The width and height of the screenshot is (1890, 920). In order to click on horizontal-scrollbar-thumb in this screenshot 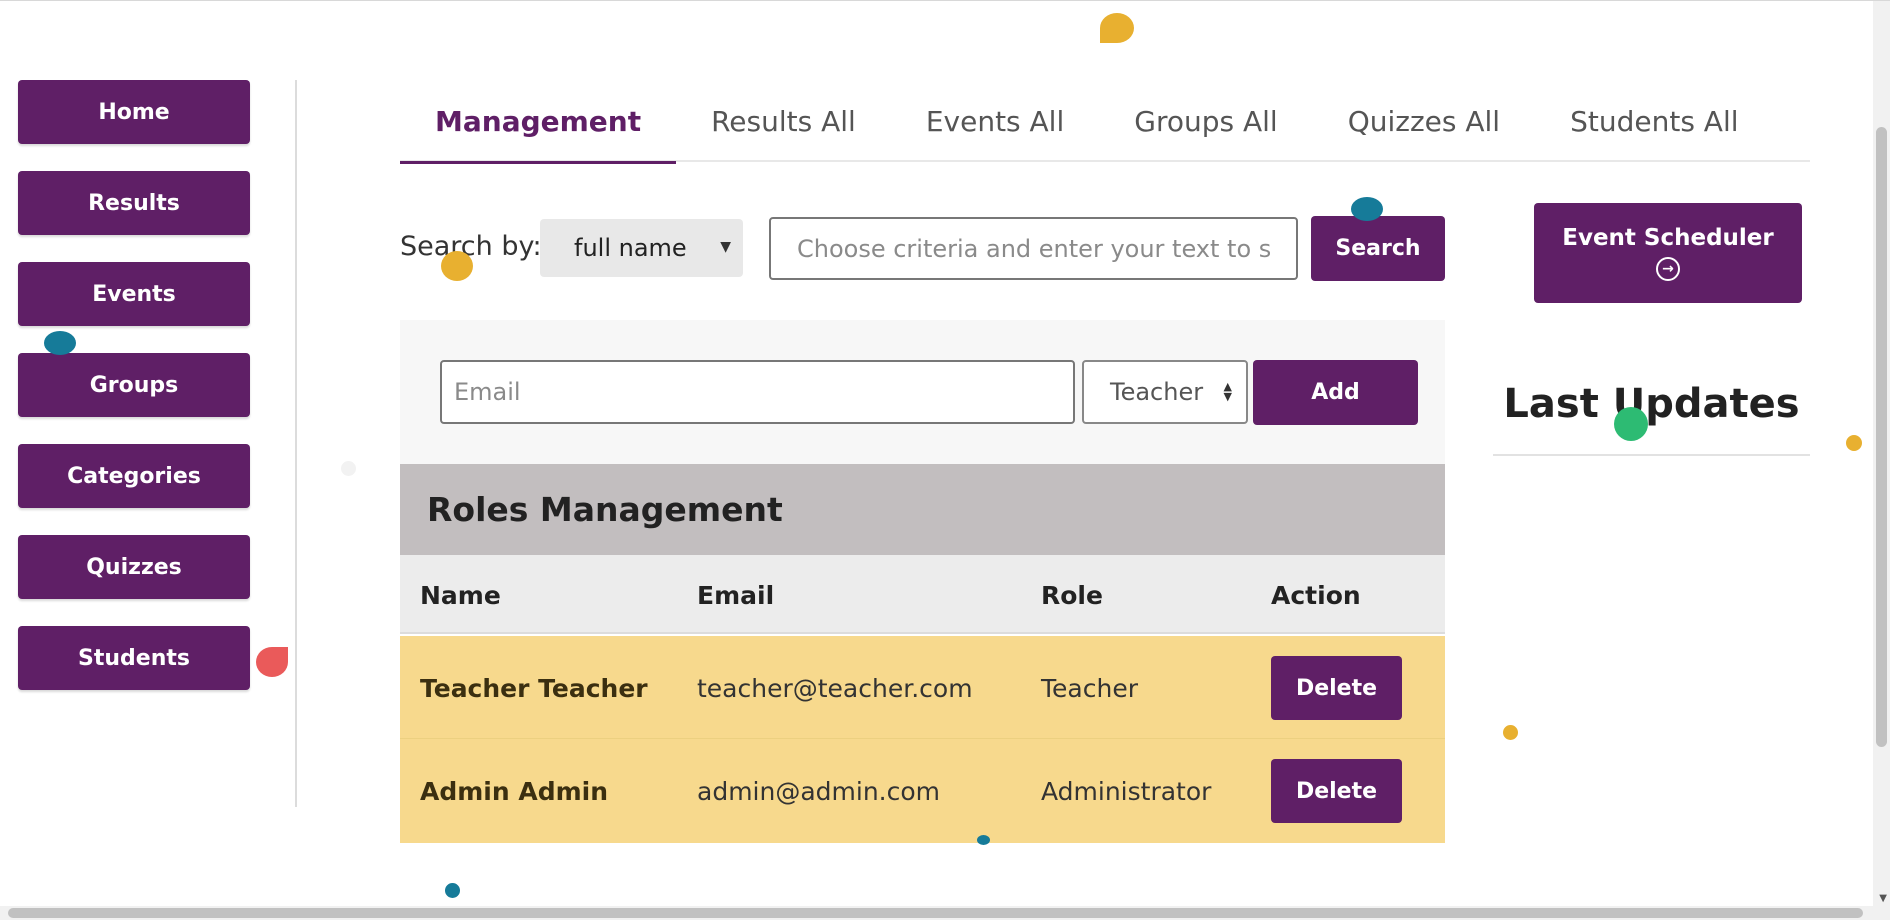, I will do `click(935, 913)`.